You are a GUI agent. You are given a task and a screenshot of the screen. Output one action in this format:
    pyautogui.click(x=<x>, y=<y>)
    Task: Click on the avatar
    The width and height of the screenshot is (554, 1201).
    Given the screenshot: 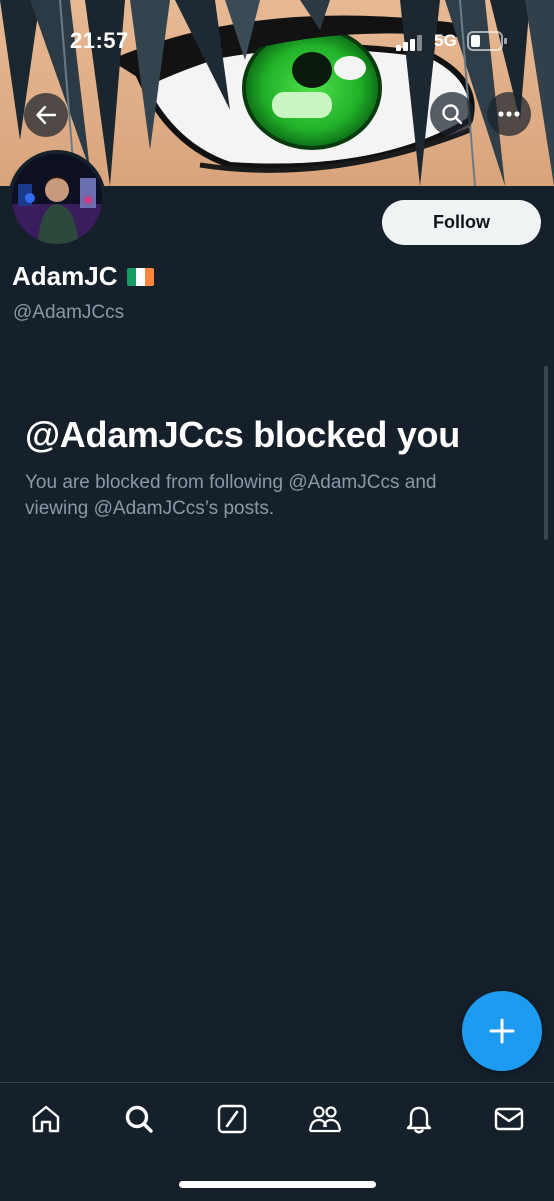 What is the action you would take?
    pyautogui.click(x=57, y=199)
    